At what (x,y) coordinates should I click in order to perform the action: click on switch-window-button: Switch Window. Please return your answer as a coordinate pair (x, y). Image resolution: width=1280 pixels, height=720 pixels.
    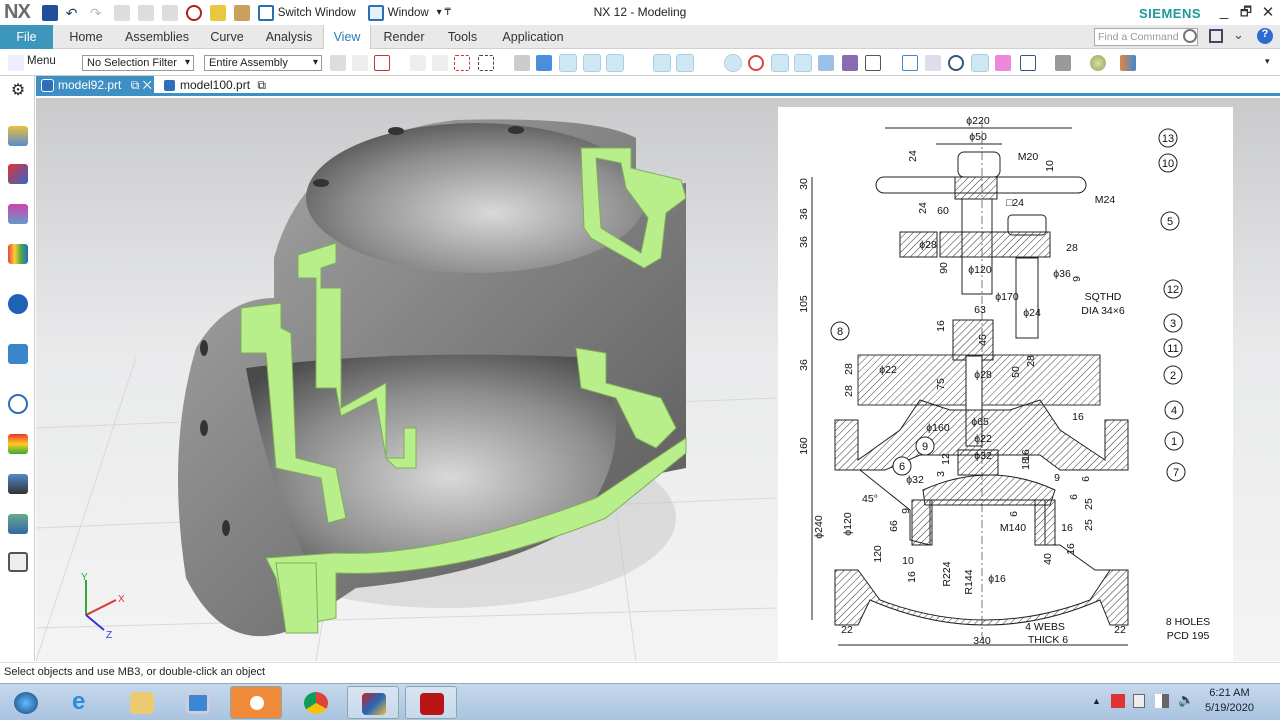
    Looking at the image, I should click on (317, 13).